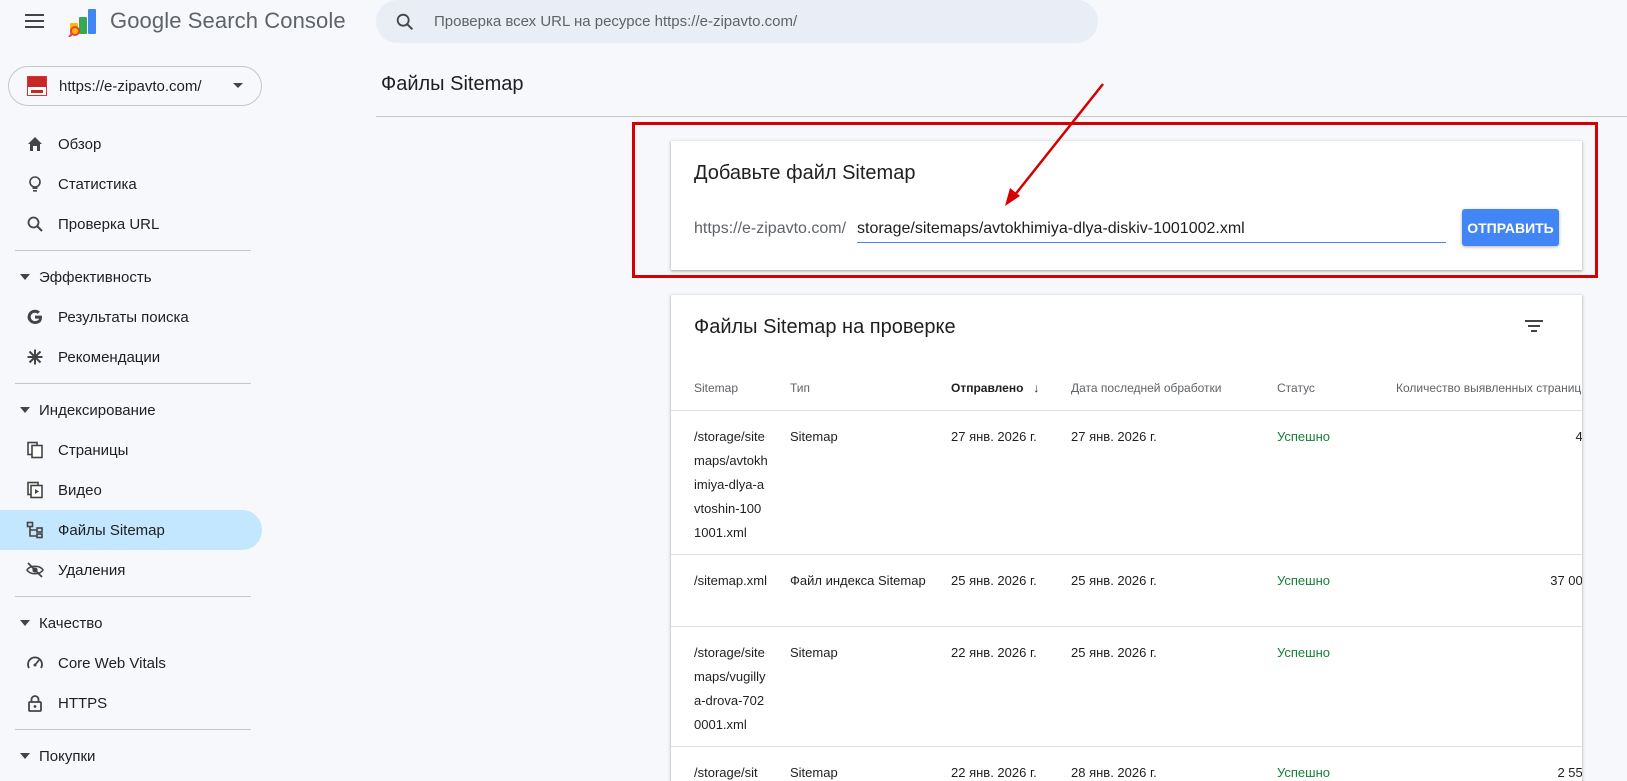  I want to click on section-label: Покупки, so click(67, 756).